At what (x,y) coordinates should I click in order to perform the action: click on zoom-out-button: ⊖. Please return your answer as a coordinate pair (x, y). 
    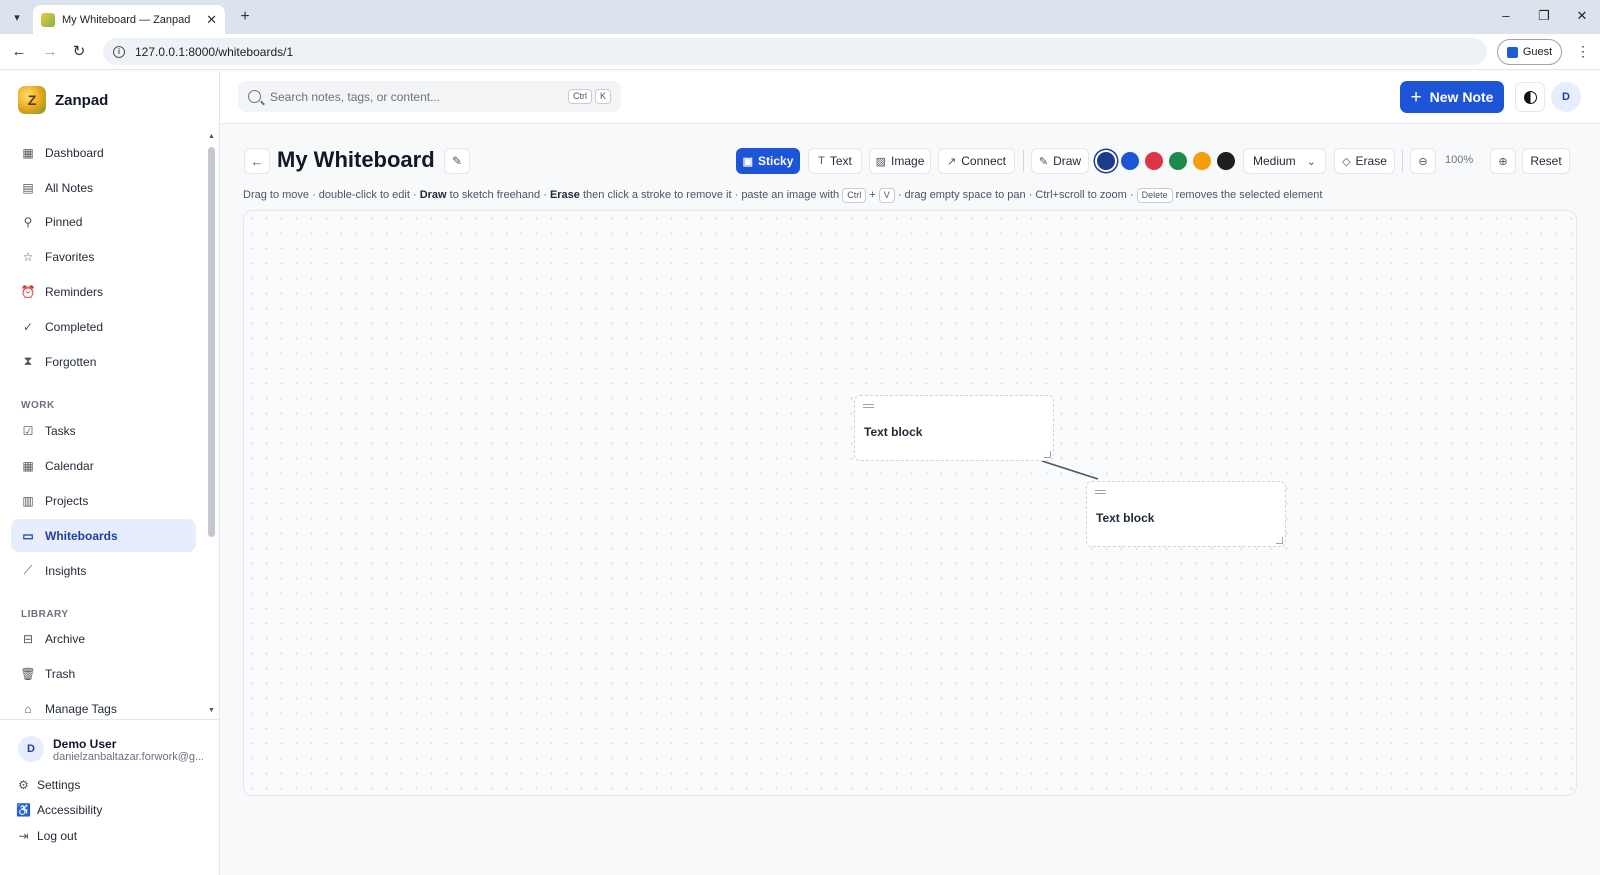
    Looking at the image, I should click on (1423, 161).